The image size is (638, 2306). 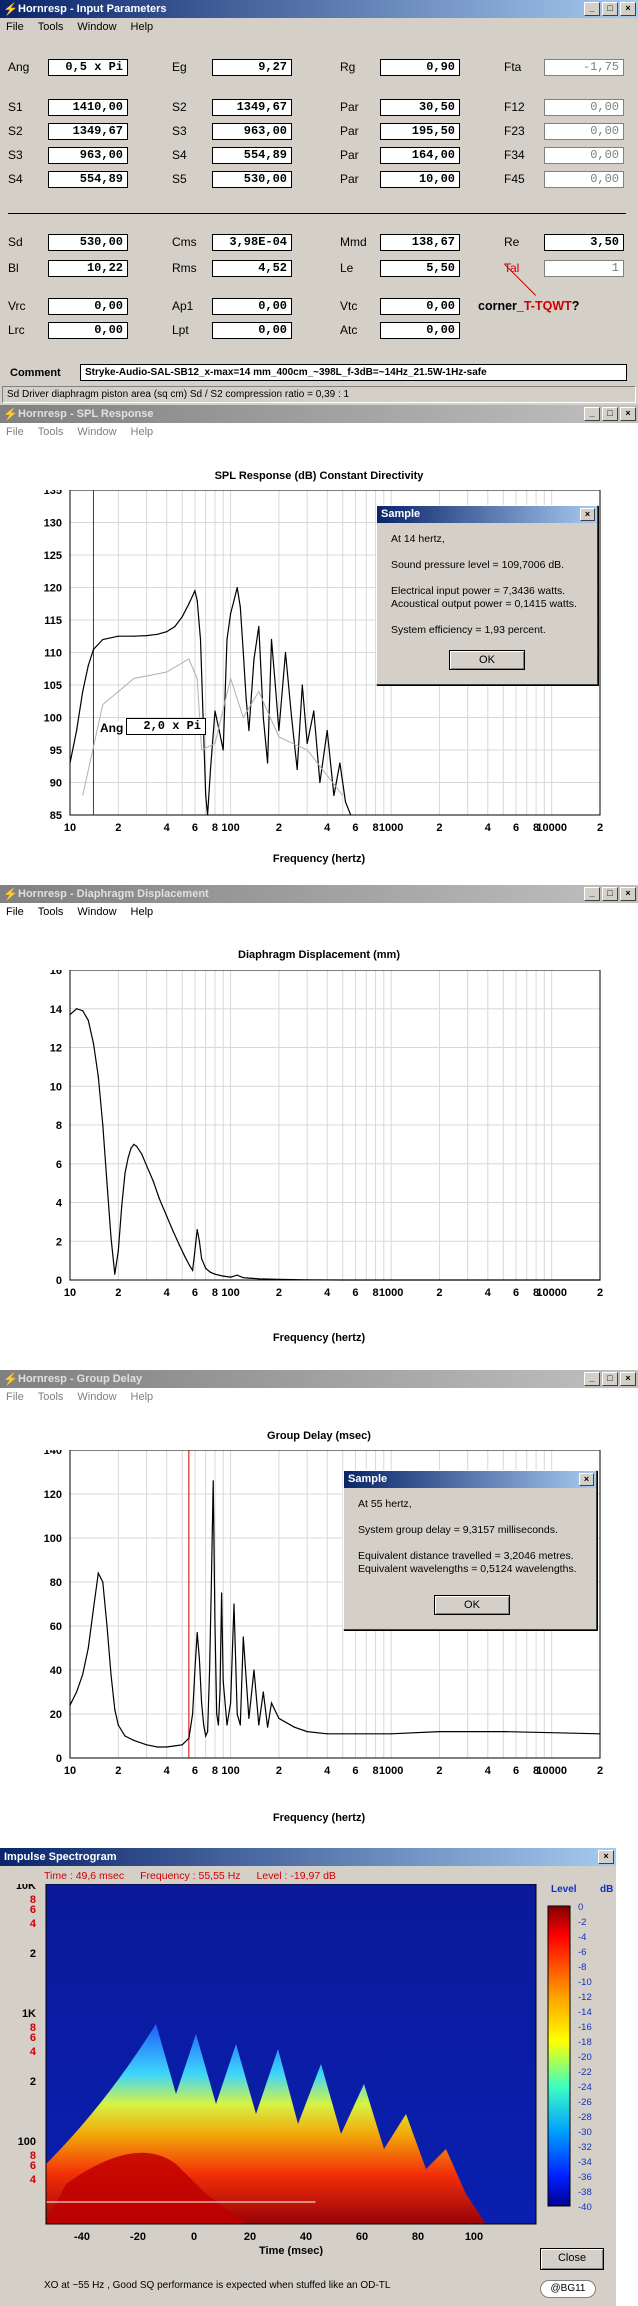 What do you see at coordinates (420, 155) in the screenshot?
I see `param-field-par: 164,00` at bounding box center [420, 155].